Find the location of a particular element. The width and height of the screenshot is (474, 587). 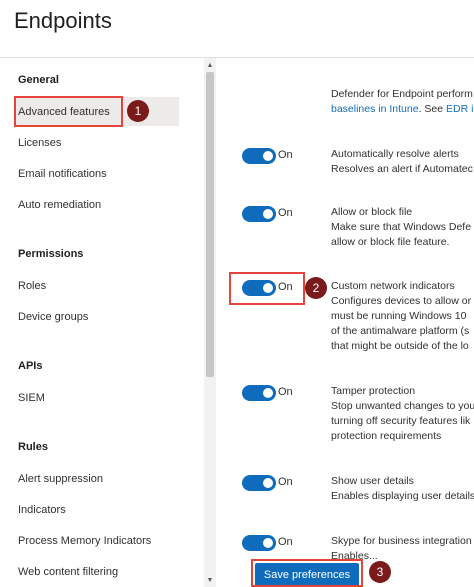

feature-desc: Resolves an alert if Automatec is located at coordinates (402, 169).